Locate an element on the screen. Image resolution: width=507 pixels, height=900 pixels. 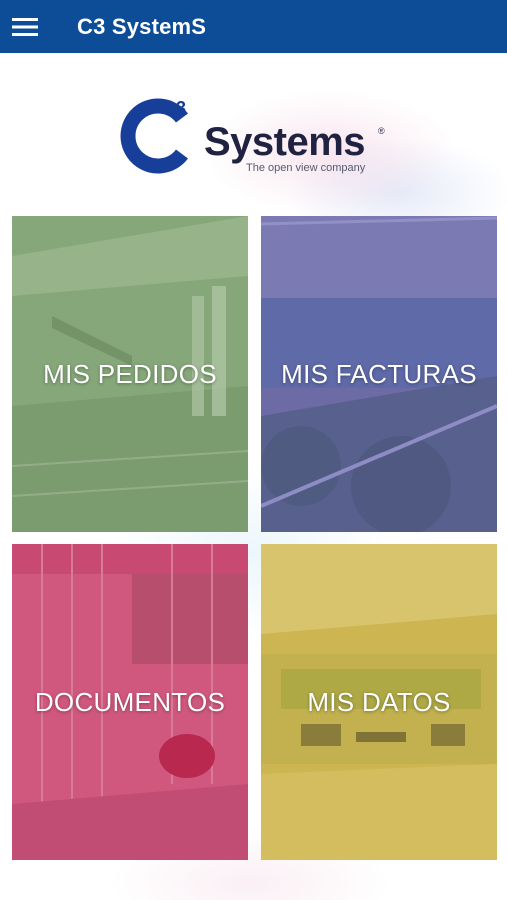
tile-label: DOCUMENTOS is located at coordinates (130, 701).